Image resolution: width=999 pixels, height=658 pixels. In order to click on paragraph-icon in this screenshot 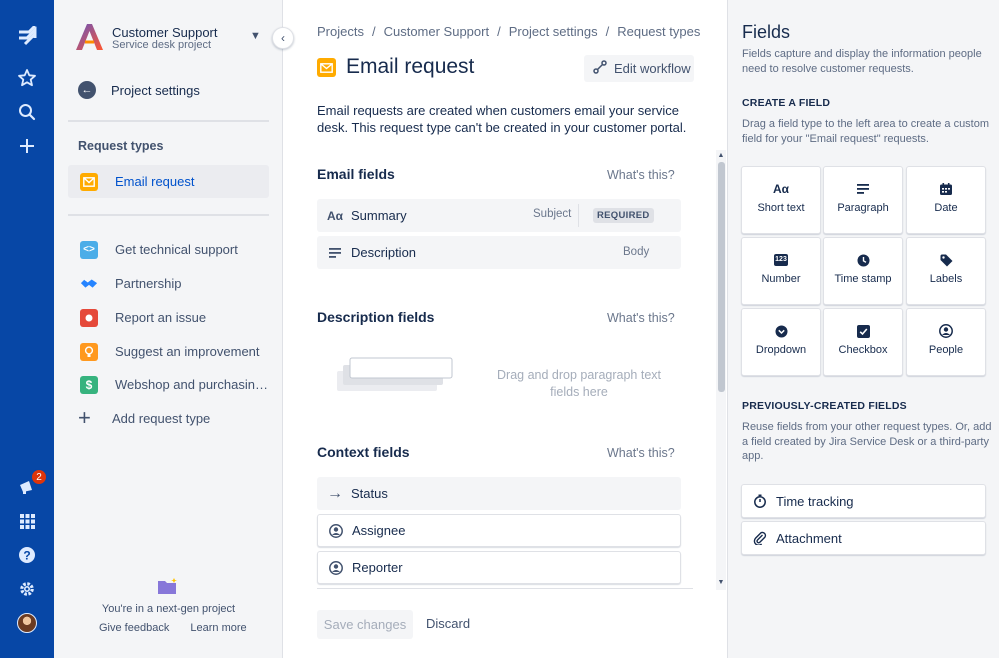, I will do `click(335, 252)`.